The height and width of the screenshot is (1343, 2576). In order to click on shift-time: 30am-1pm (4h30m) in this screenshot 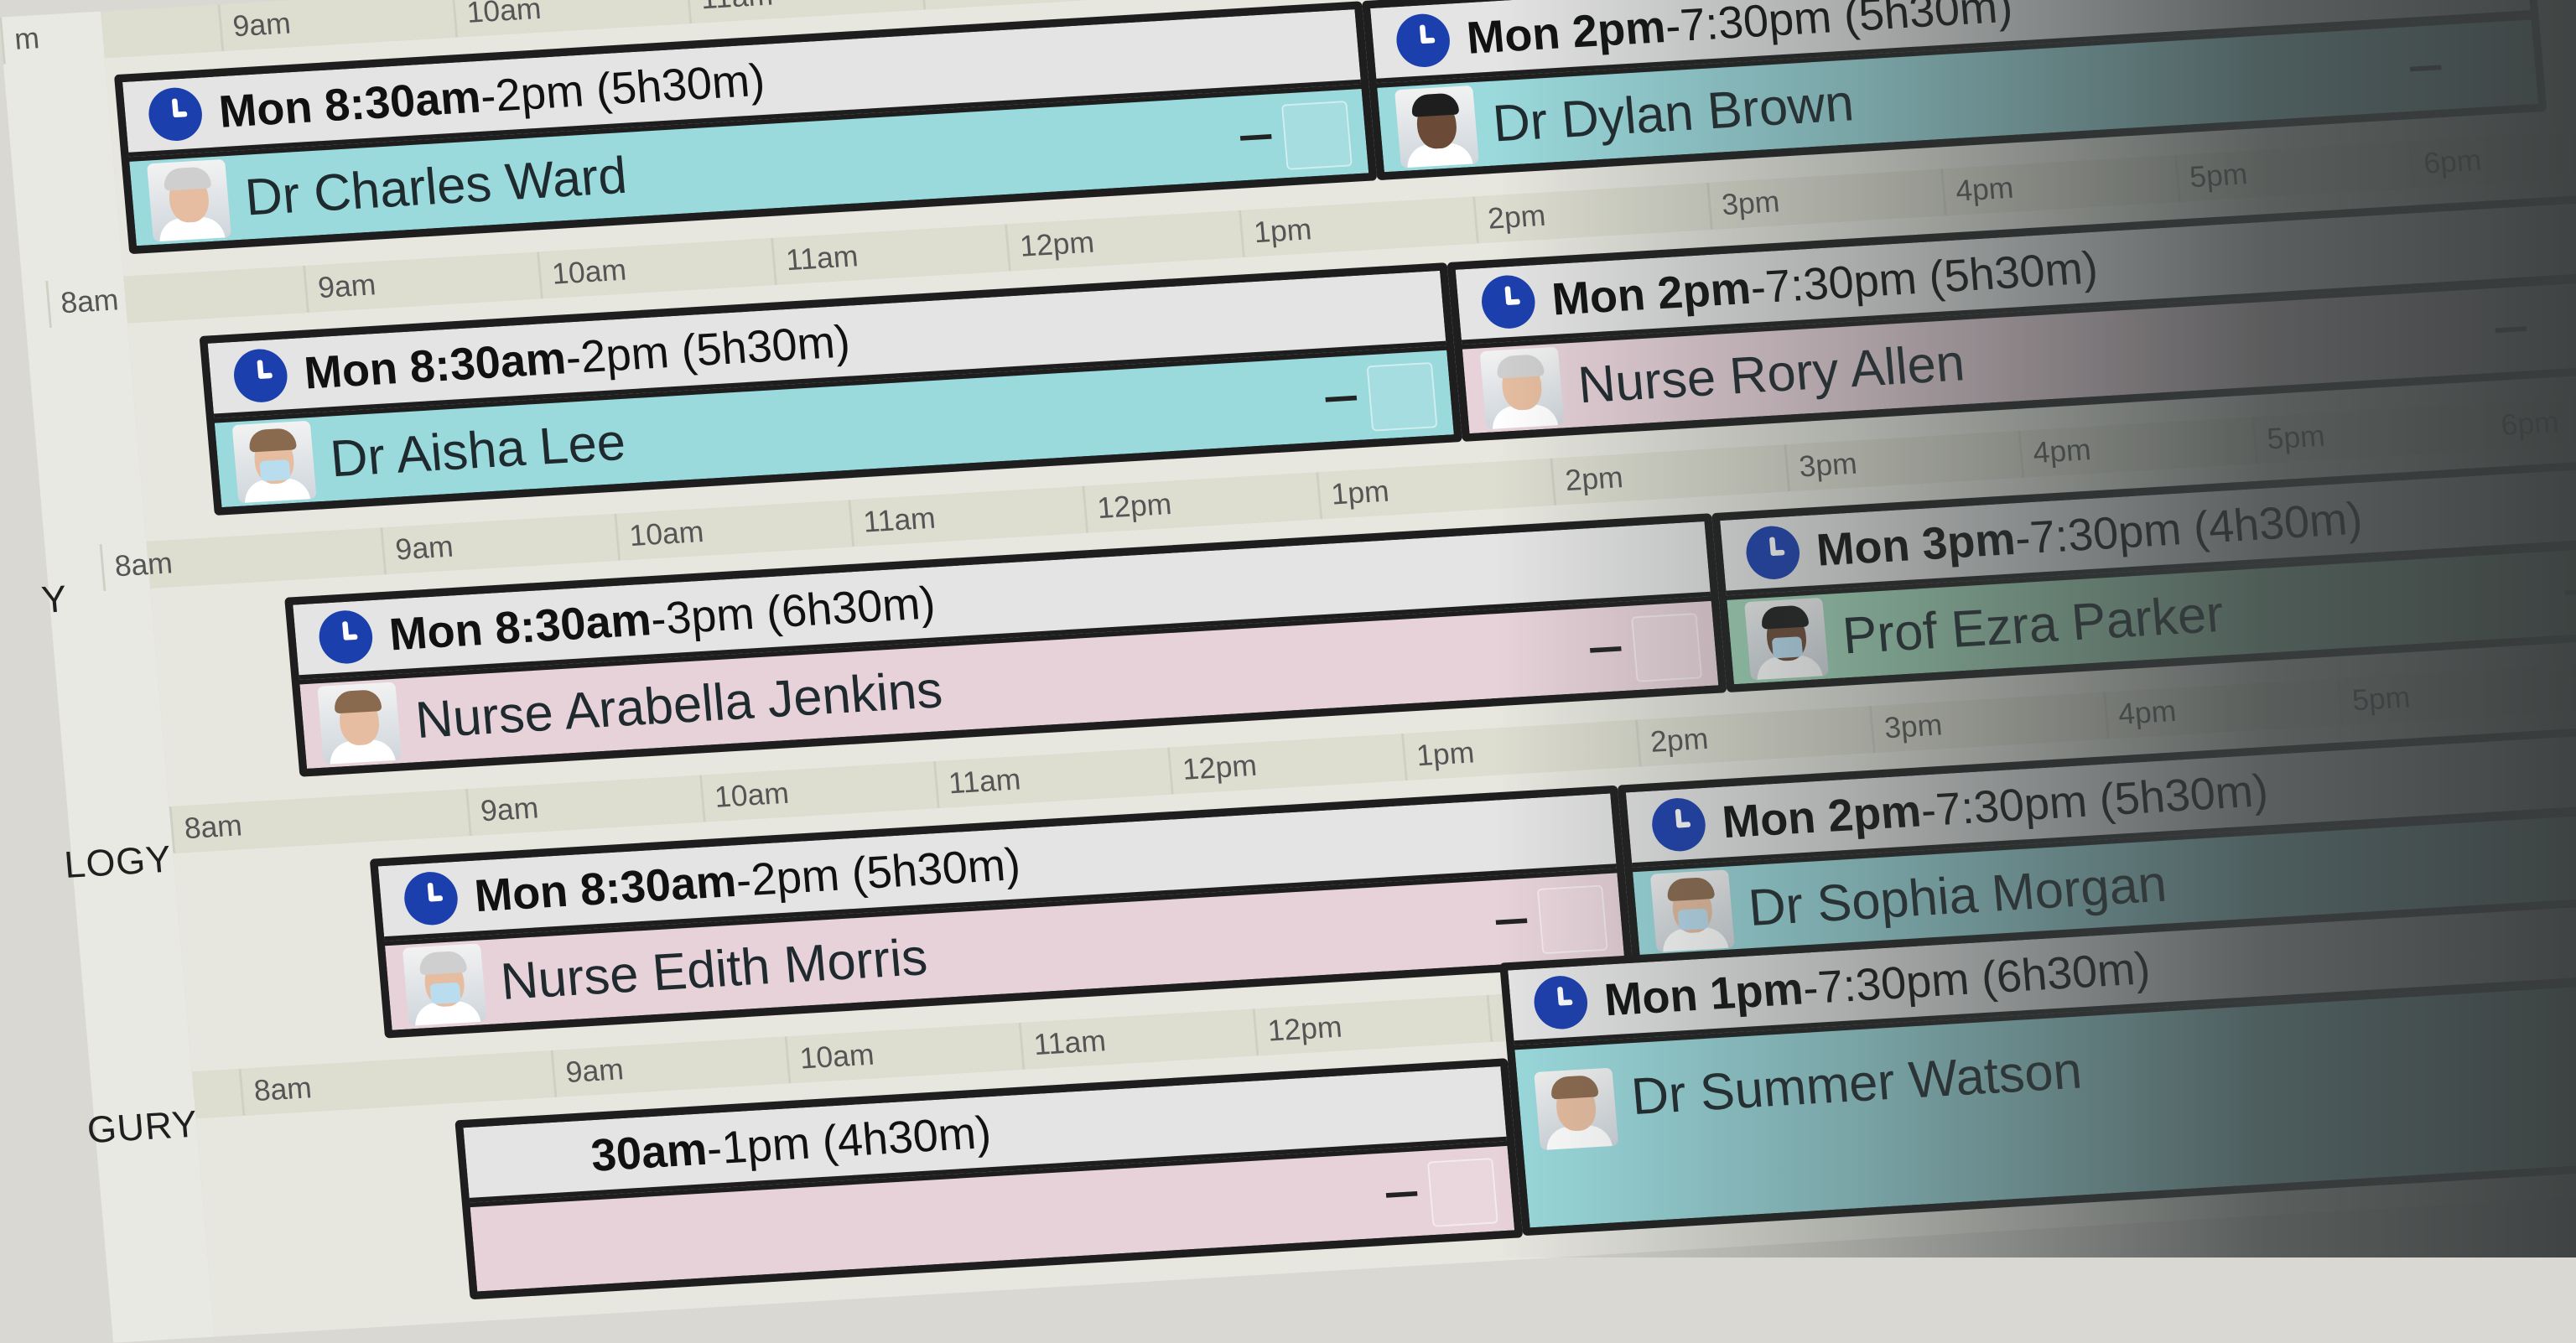, I will do `click(791, 1144)`.